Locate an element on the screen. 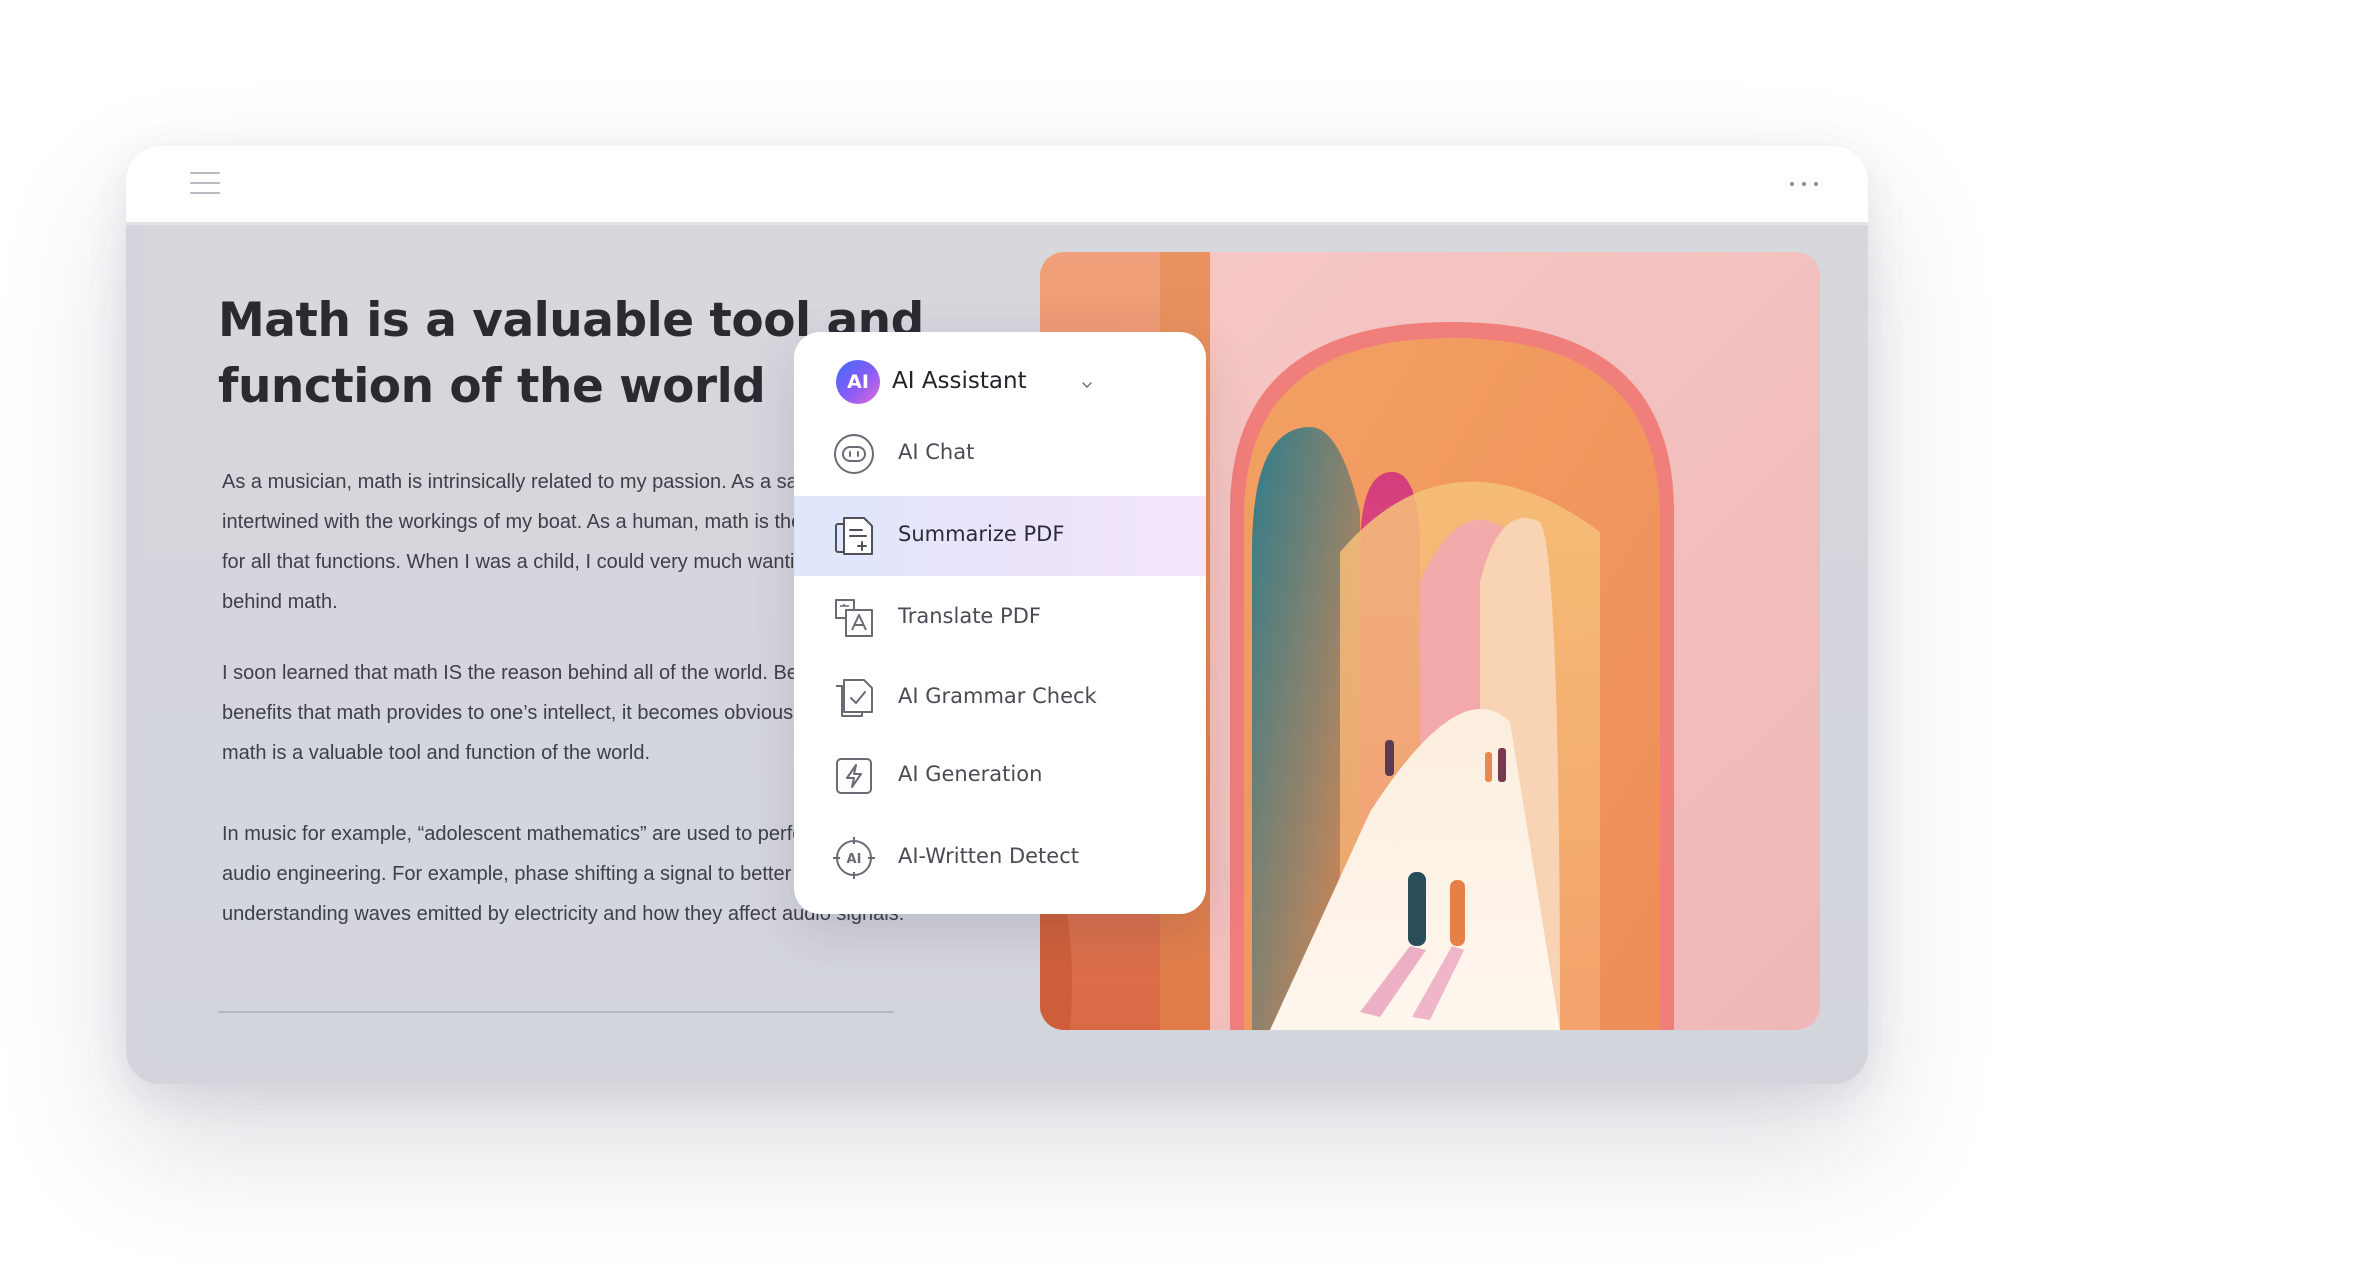 Image resolution: width=2370 pixels, height=1286 pixels. section-divider is located at coordinates (556, 1012).